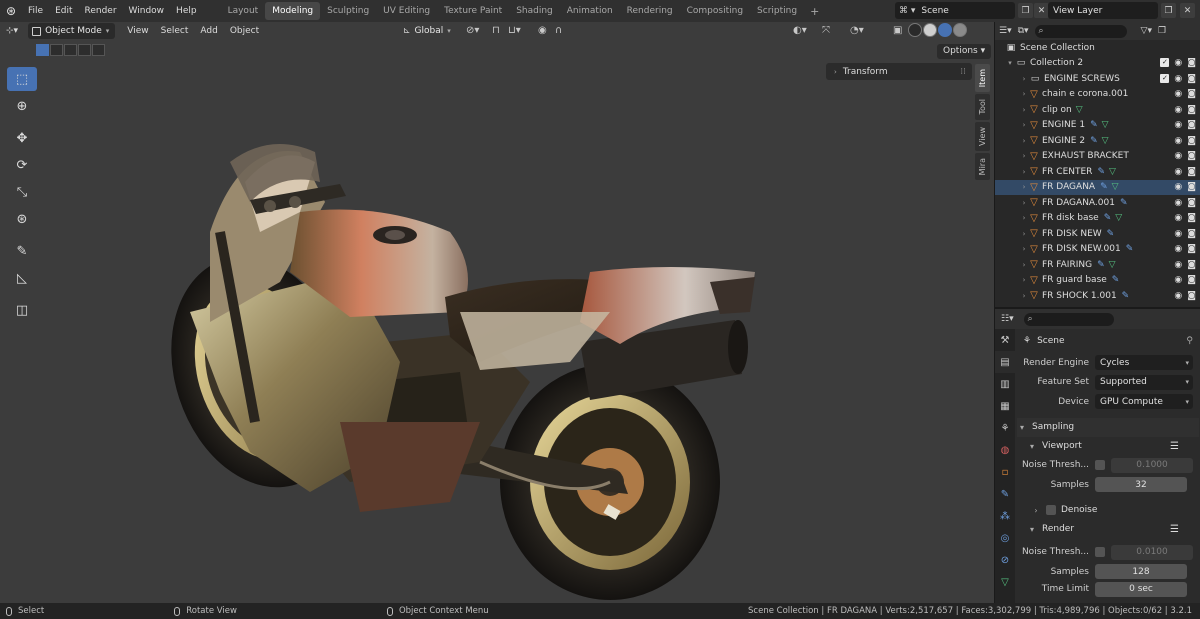 This screenshot has height=619, width=1200. Describe the element at coordinates (899, 71) in the screenshot. I see `transform-panel-header: › Transform ⁞⁞` at that location.